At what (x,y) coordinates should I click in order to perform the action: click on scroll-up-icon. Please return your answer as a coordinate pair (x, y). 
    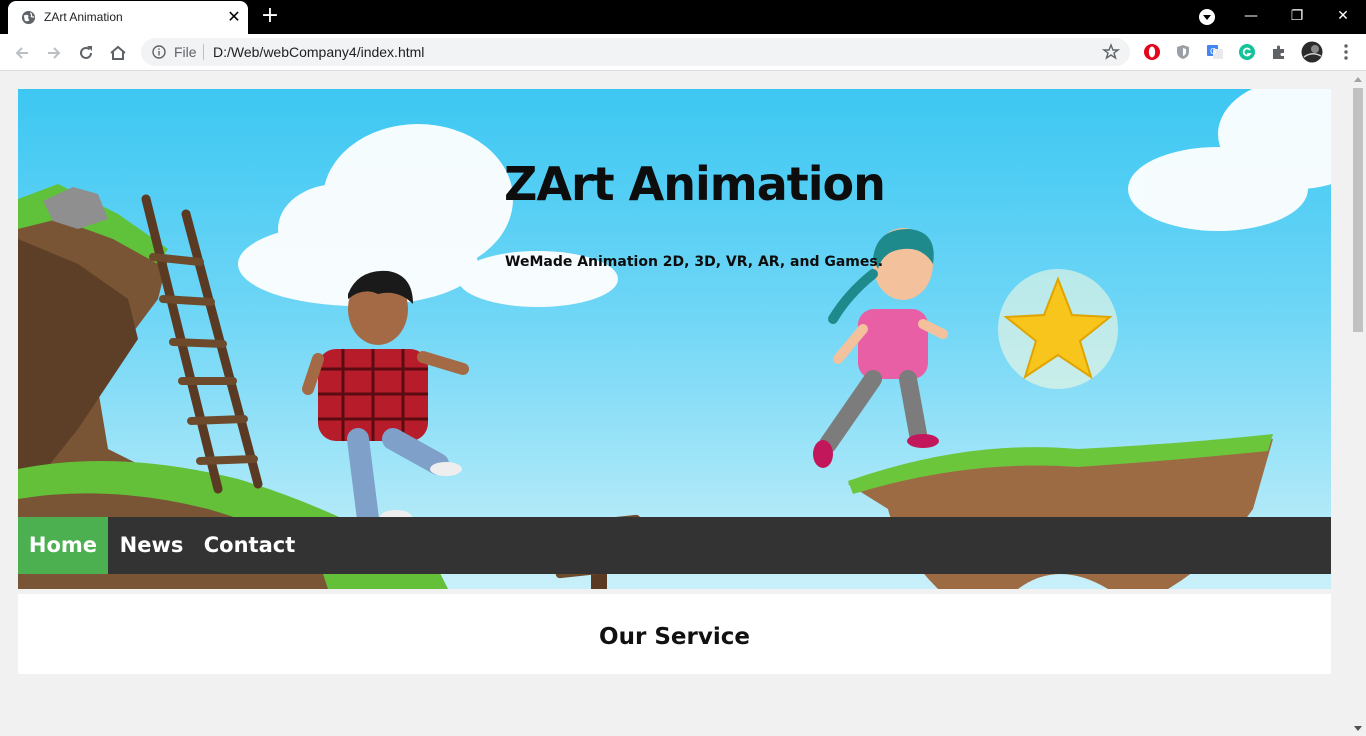
    Looking at the image, I should click on (1358, 79).